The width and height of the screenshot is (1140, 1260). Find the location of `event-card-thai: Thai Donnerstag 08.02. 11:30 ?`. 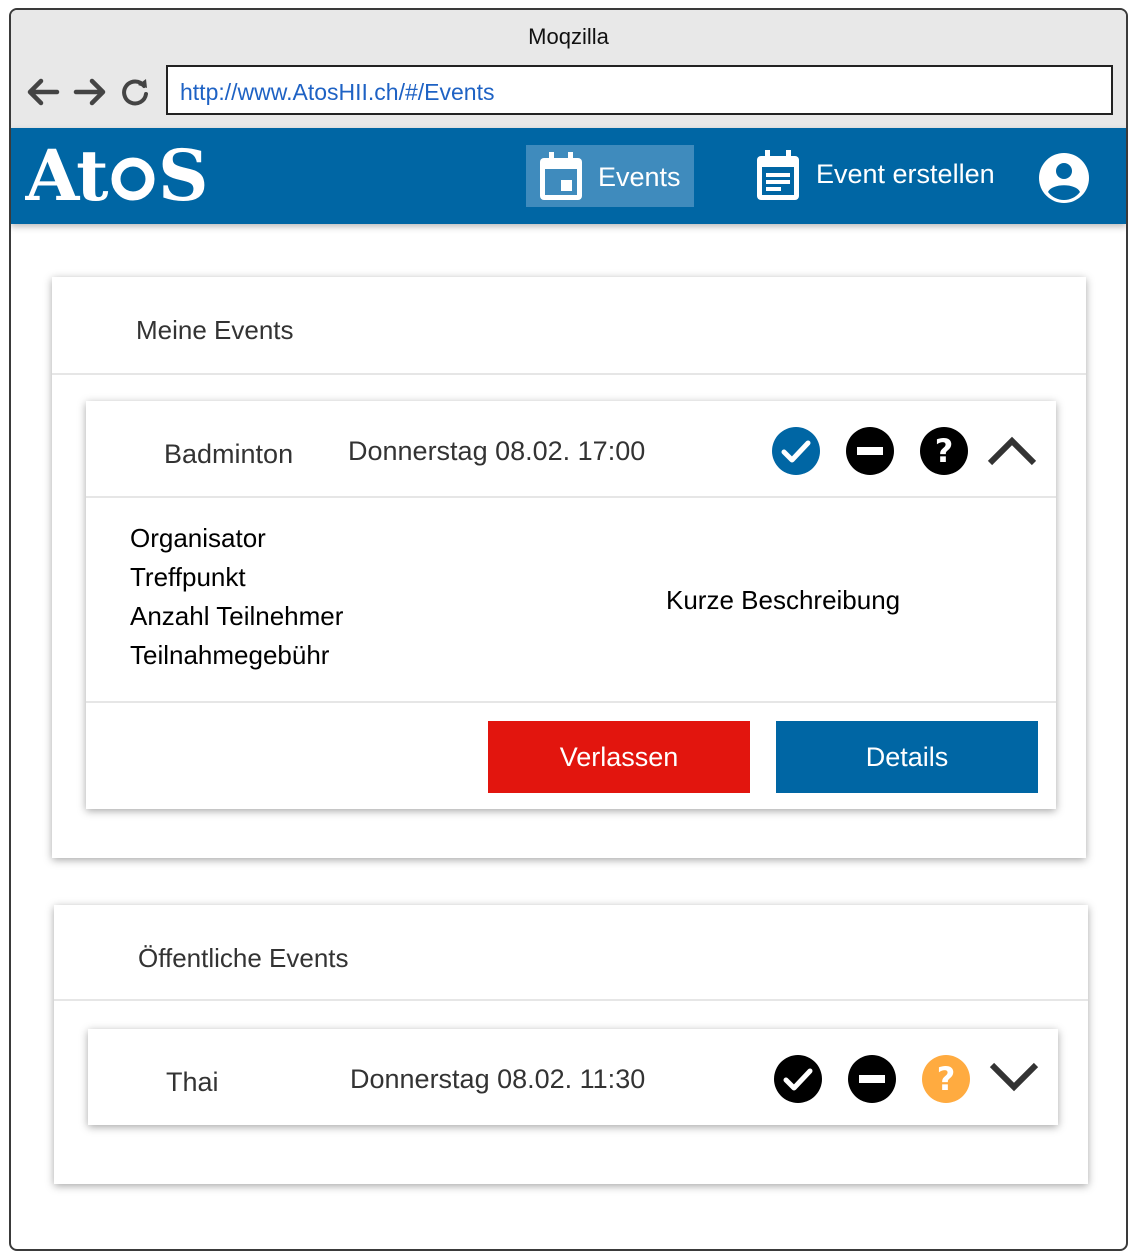

event-card-thai: Thai Donnerstag 08.02. 11:30 ? is located at coordinates (573, 1077).